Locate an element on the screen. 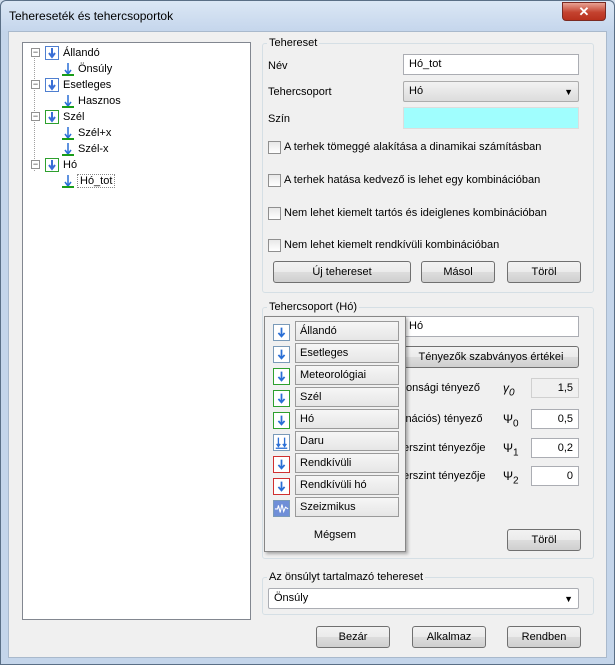 This screenshot has width=615, height=665. delete-loadgroup-button: Töröl is located at coordinates (544, 540).